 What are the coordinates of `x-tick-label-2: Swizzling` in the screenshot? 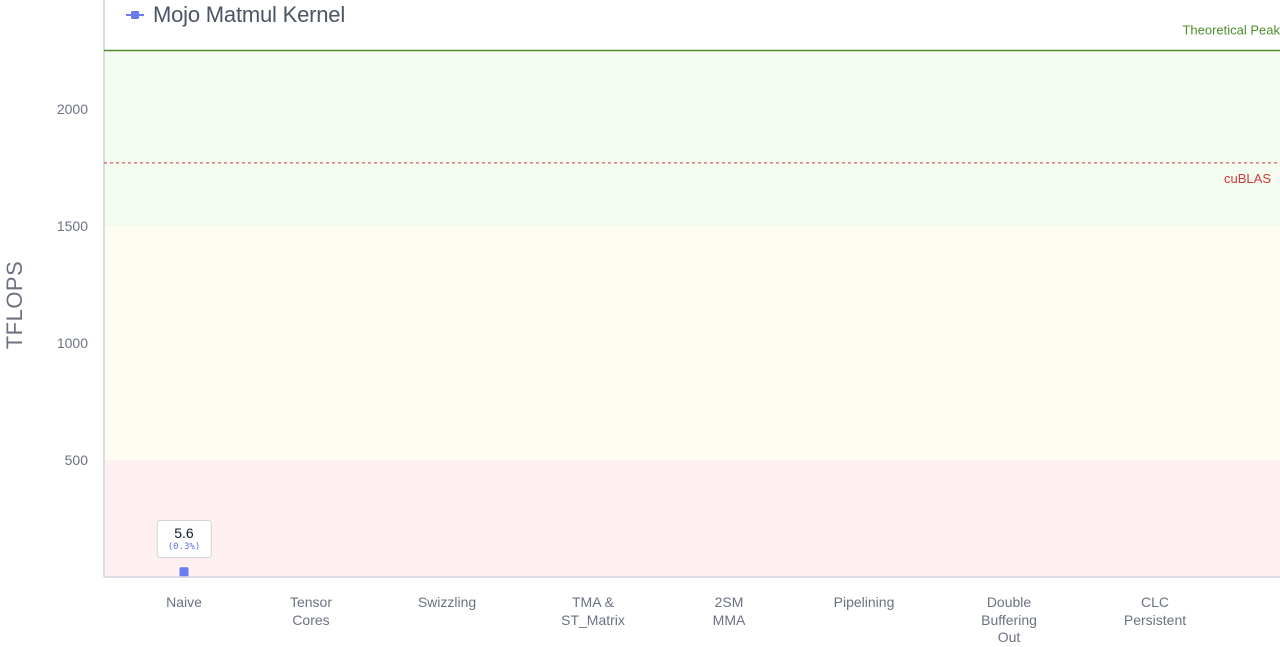 It's located at (447, 602).